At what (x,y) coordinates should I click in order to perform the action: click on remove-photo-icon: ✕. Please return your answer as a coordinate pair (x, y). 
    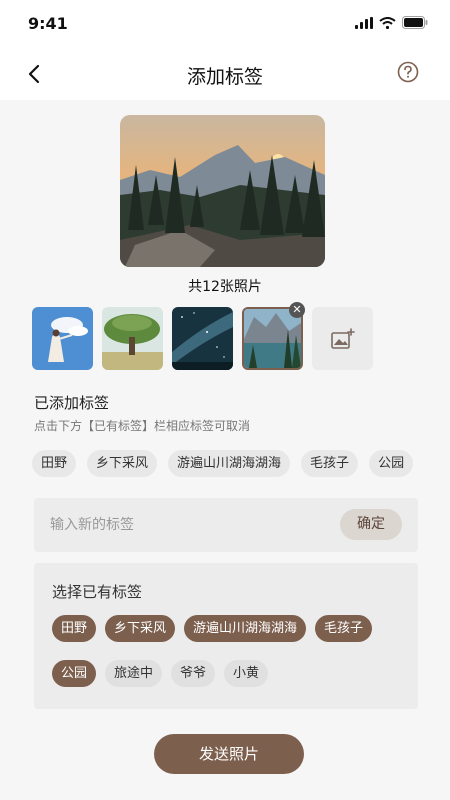
    Looking at the image, I should click on (297, 310).